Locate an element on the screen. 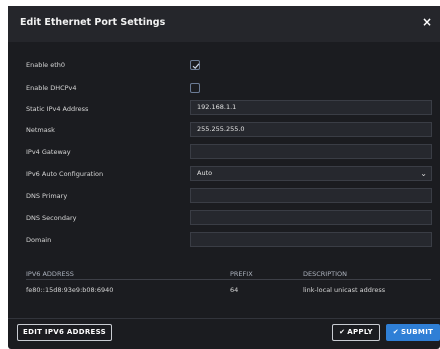 The height and width of the screenshot is (349, 440). enable-eth0-label: Enable eth0 is located at coordinates (46, 65).